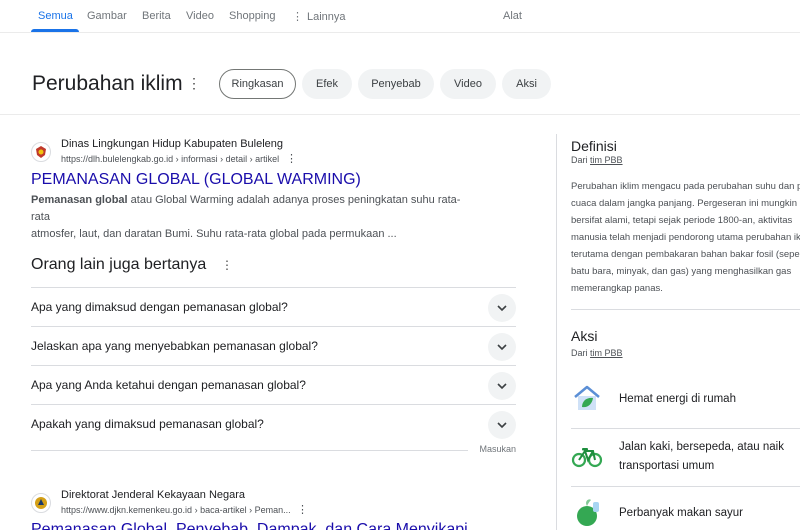 The image size is (800, 530). Describe the element at coordinates (326, 17) in the screenshot. I see `tab-more-label: Lainnya` at that location.